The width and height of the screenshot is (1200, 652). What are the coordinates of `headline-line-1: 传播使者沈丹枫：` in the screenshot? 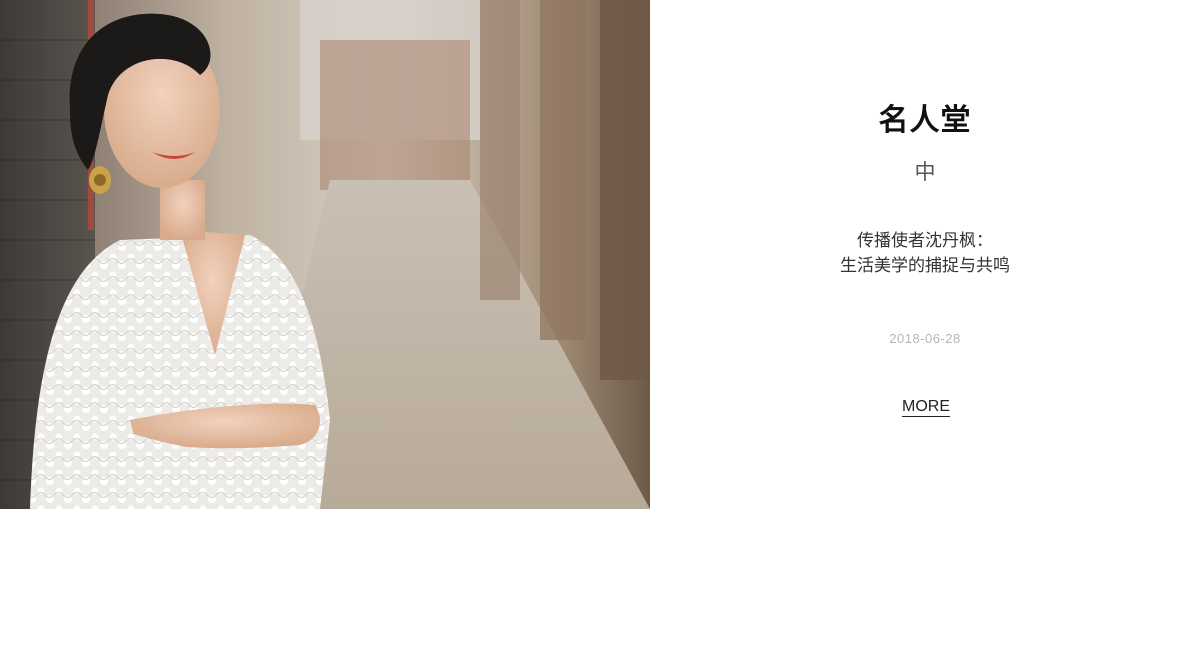 It's located at (925, 241).